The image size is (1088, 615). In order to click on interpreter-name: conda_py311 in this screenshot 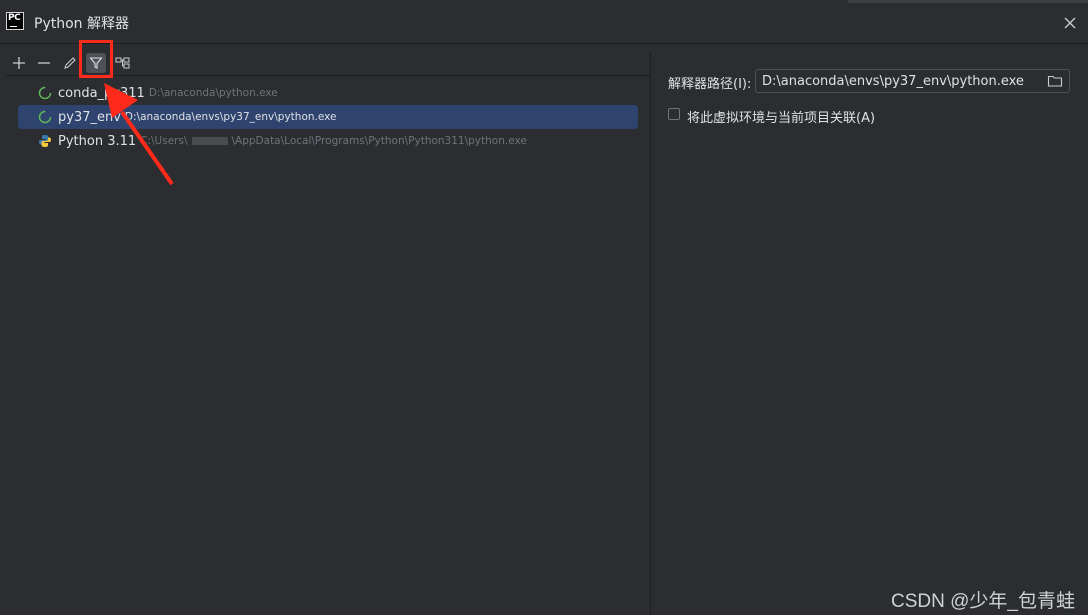, I will do `click(101, 93)`.